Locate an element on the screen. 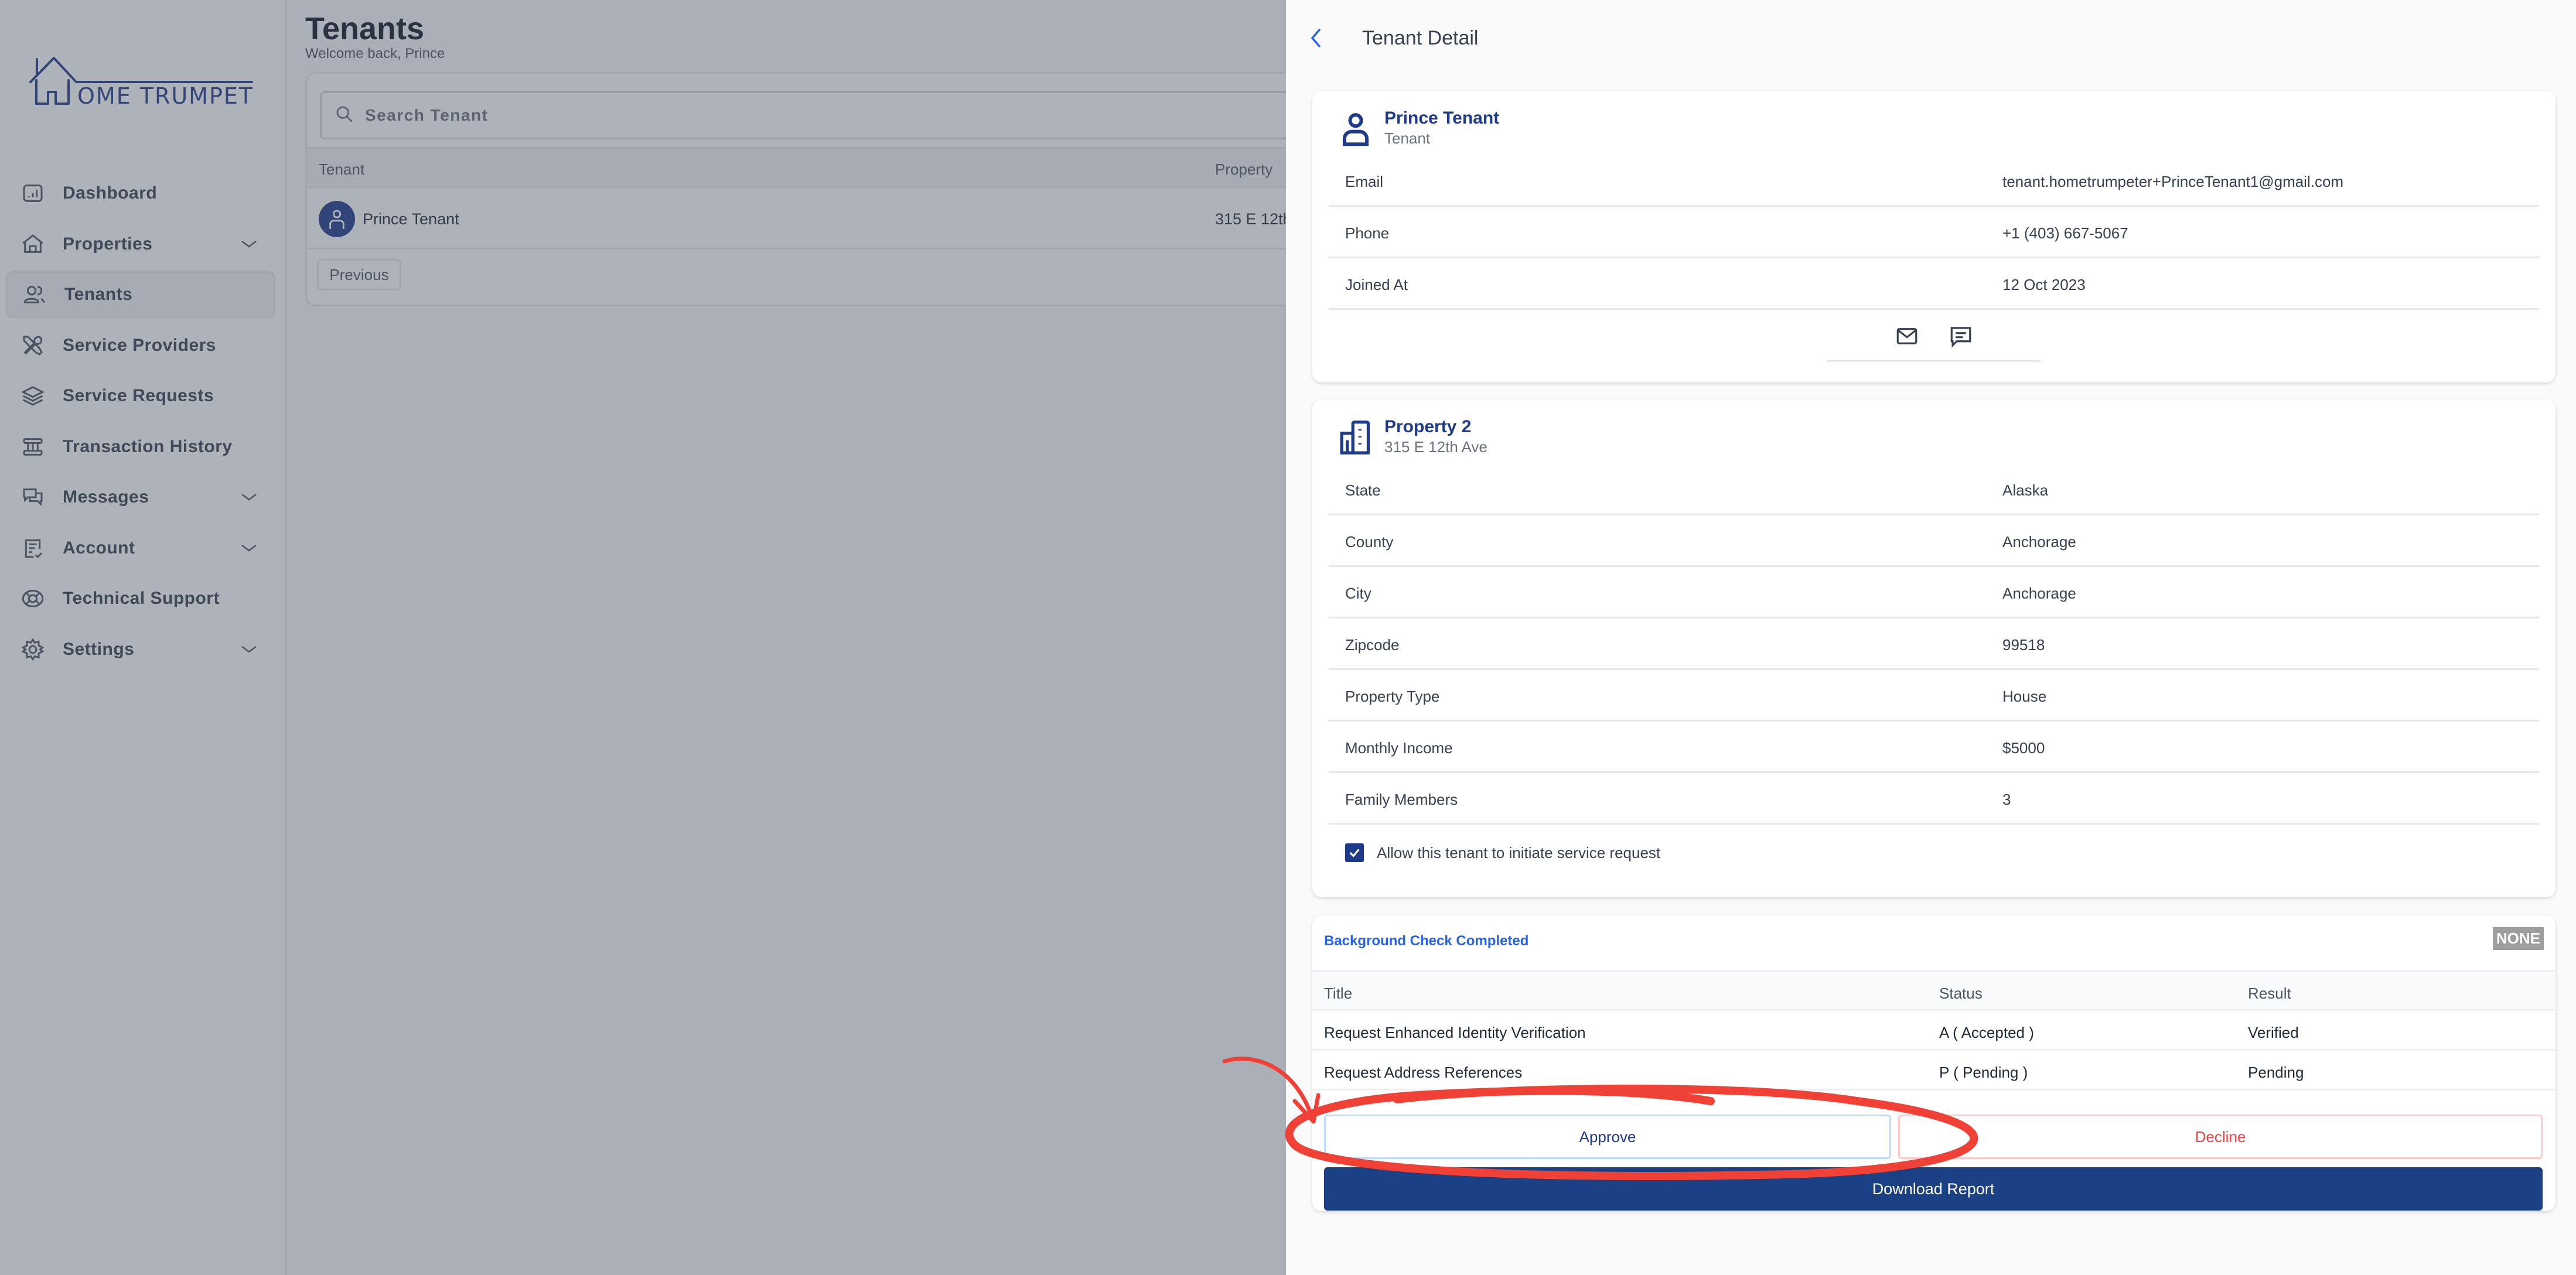 The width and height of the screenshot is (2576, 1275). allow-service-request-checkbox is located at coordinates (1354, 852).